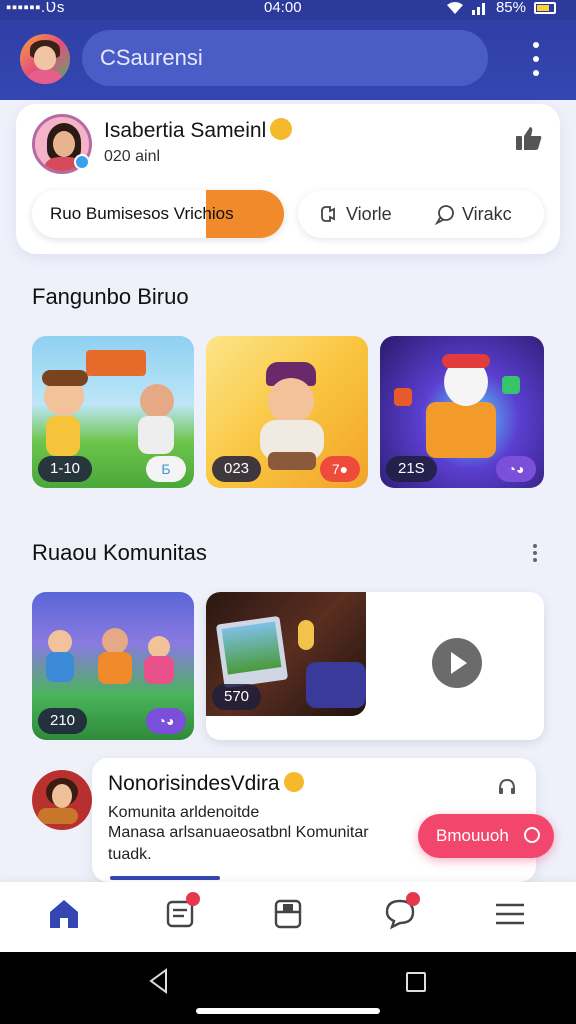  I want to click on section-title-community: Ruaou Komunitas, so click(119, 552).